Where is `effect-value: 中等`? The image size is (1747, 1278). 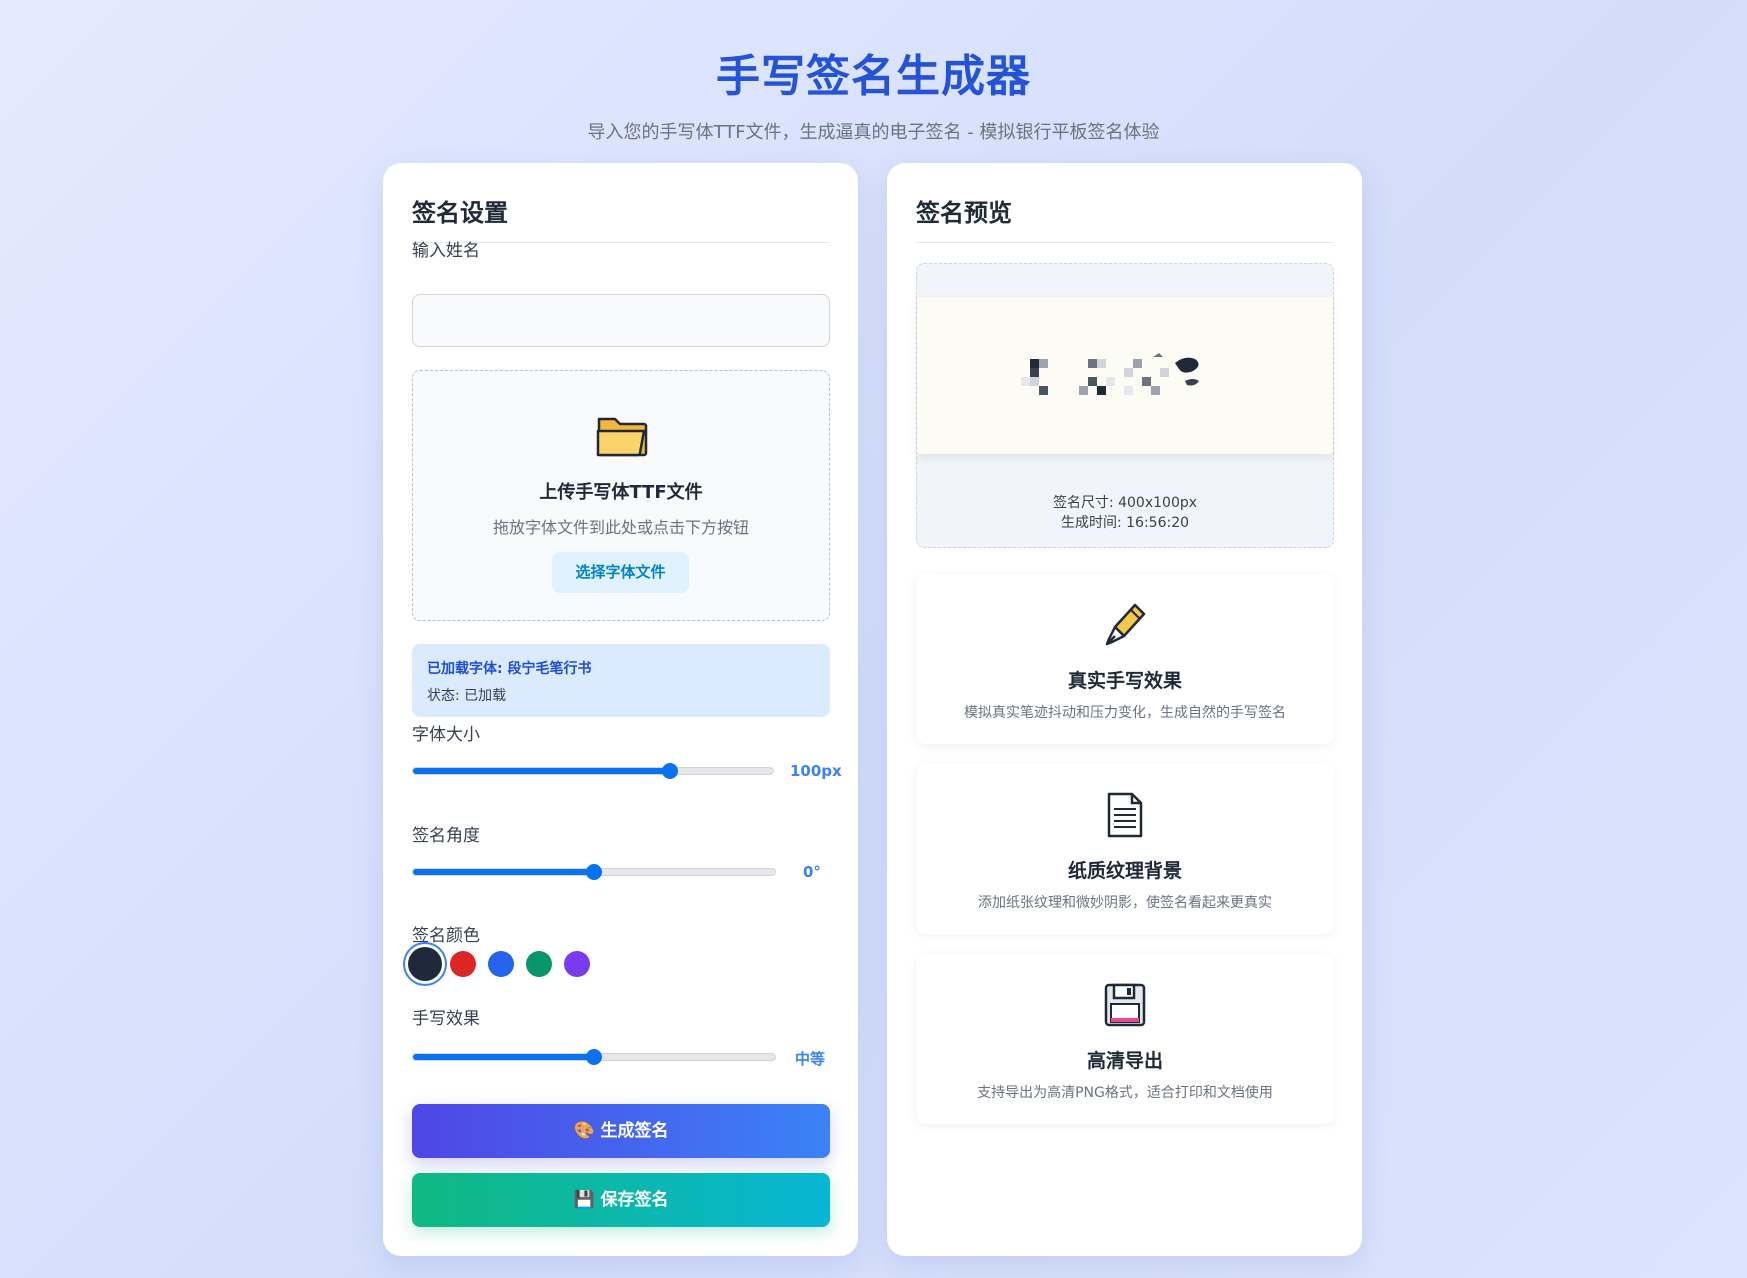 effect-value: 中等 is located at coordinates (810, 1059).